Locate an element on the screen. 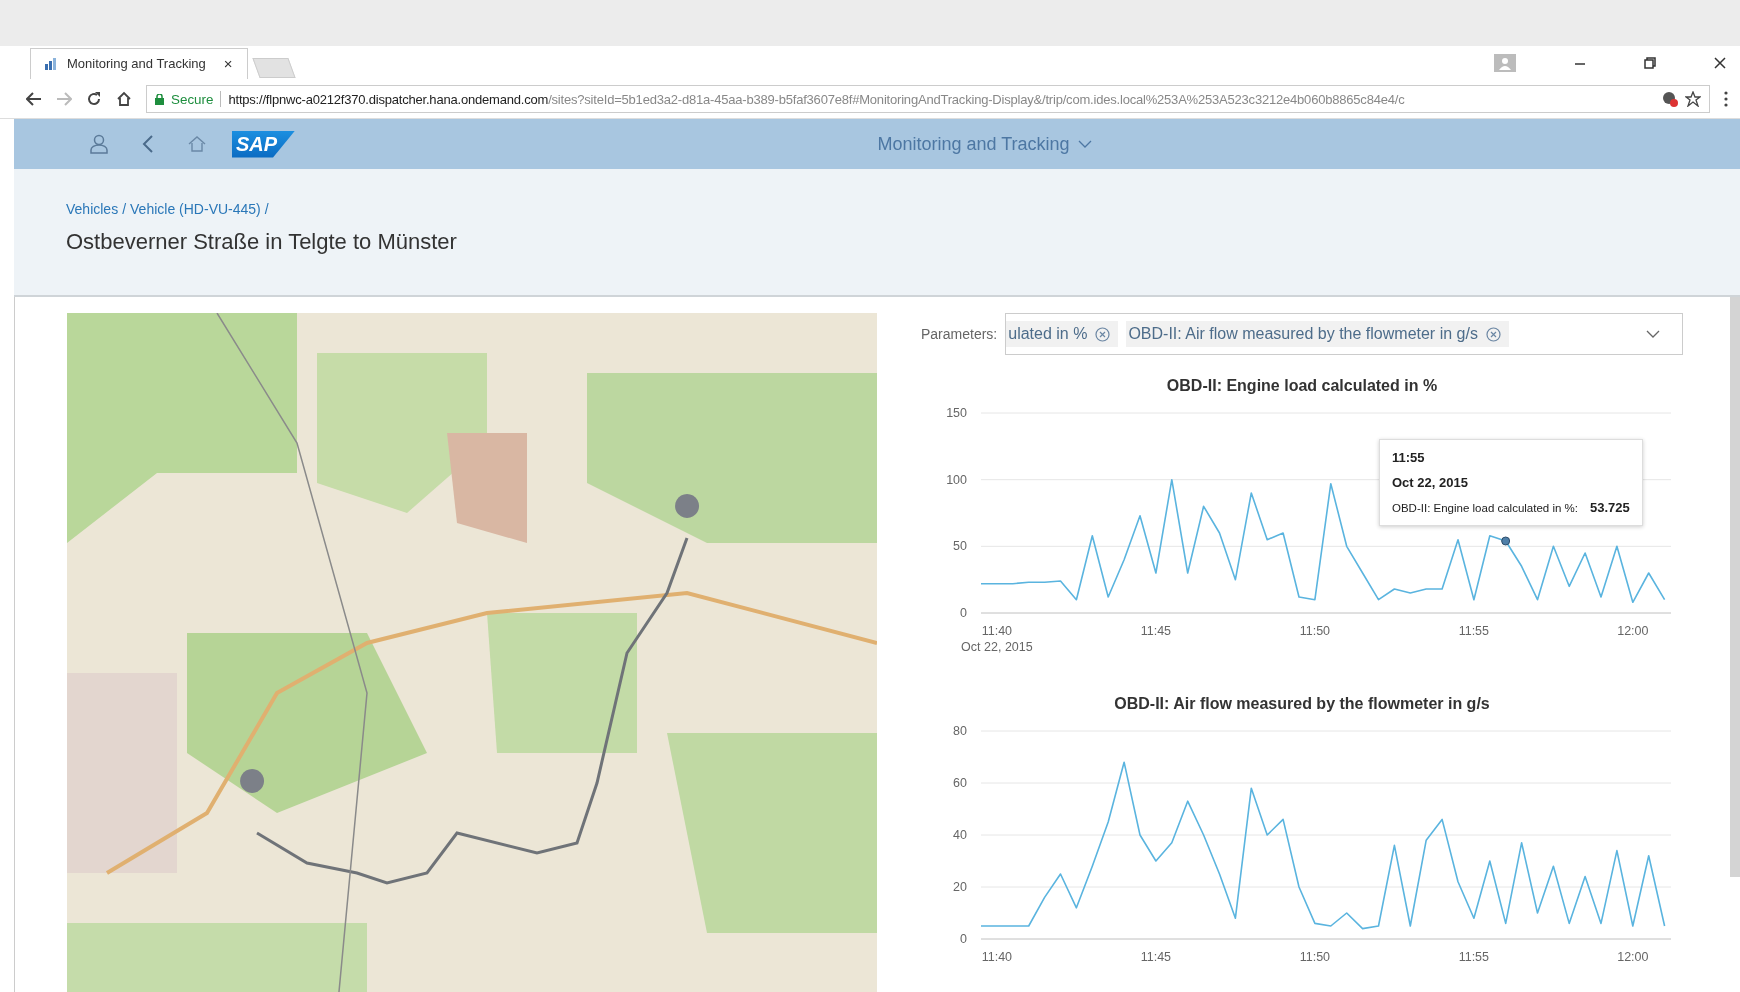 This screenshot has width=1740, height=992. y-tick-label: 50 is located at coordinates (960, 546).